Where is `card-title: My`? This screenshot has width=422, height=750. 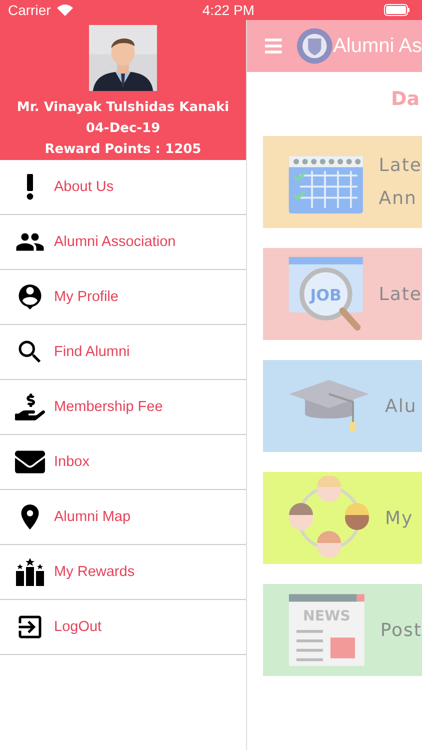
card-title: My is located at coordinates (399, 518).